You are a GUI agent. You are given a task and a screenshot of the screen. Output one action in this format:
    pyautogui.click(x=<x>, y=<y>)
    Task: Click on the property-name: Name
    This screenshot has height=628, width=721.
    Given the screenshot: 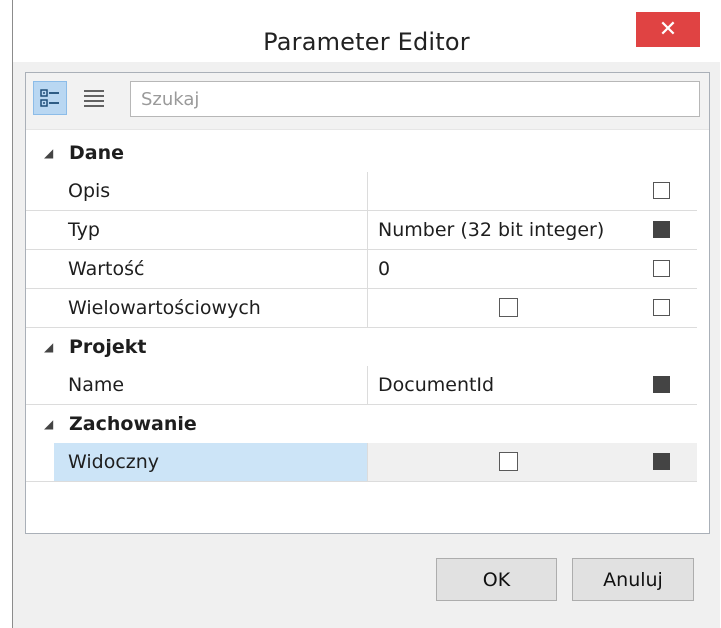 What is the action you would take?
    pyautogui.click(x=211, y=385)
    